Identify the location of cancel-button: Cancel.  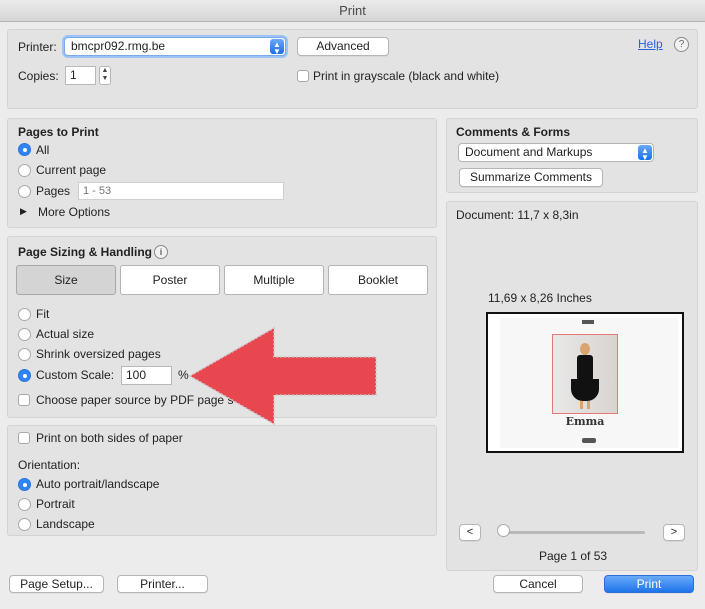
(538, 584).